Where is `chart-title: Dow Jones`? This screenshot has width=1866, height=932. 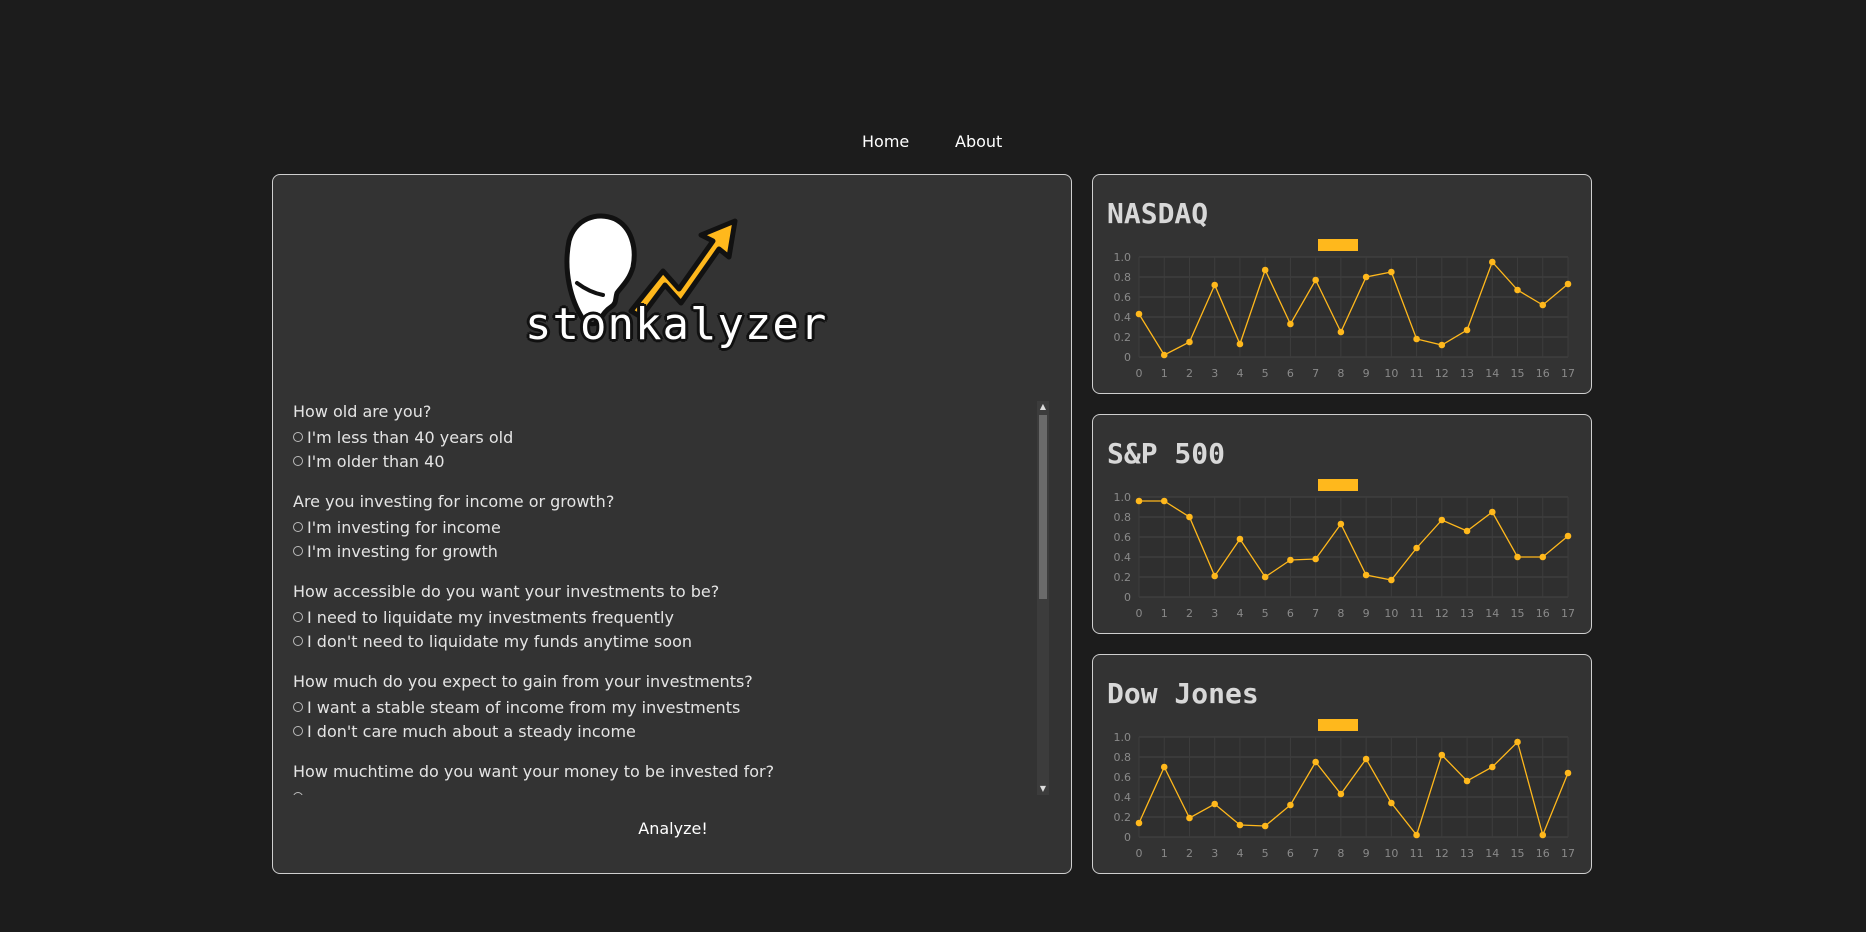
chart-title: Dow Jones is located at coordinates (1183, 693).